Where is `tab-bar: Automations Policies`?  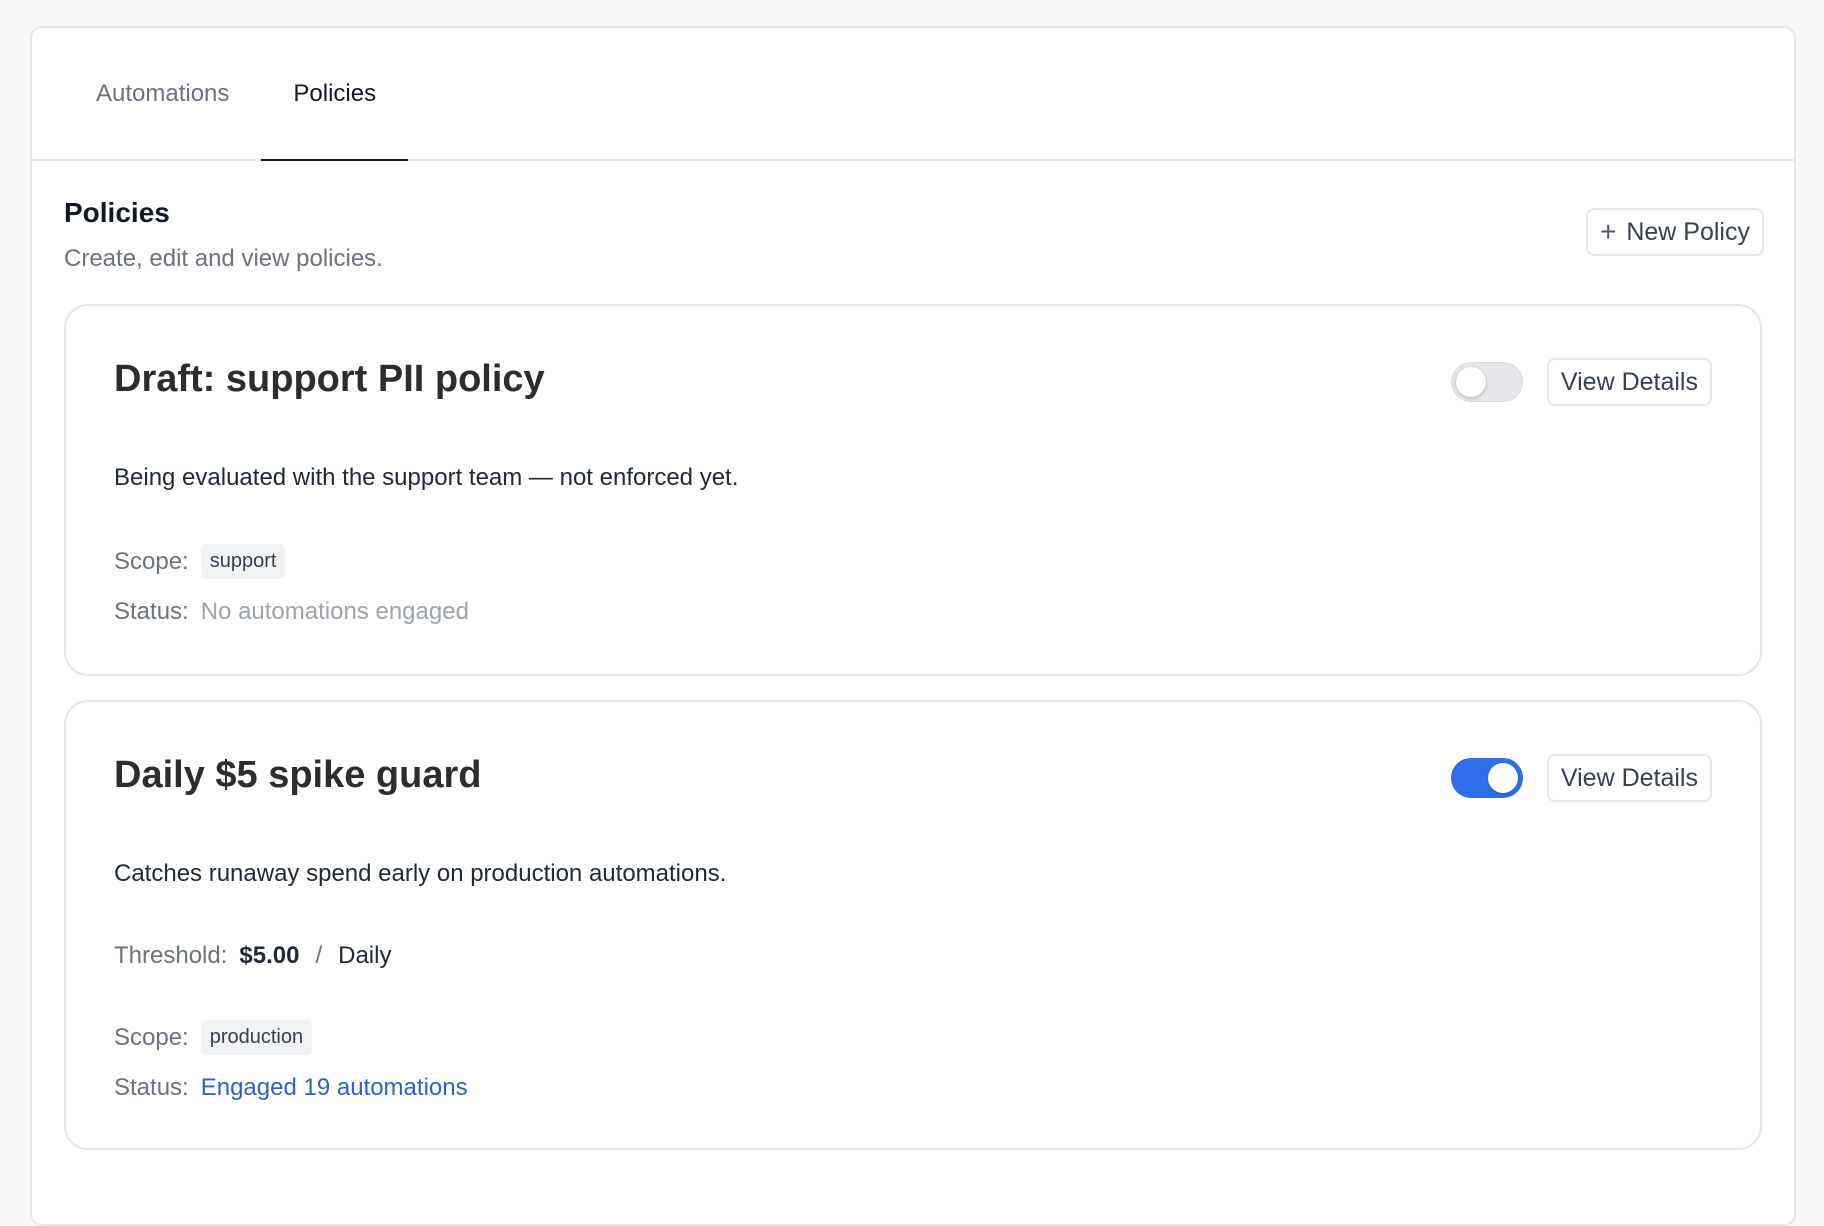
tab-bar: Automations Policies is located at coordinates (913, 94).